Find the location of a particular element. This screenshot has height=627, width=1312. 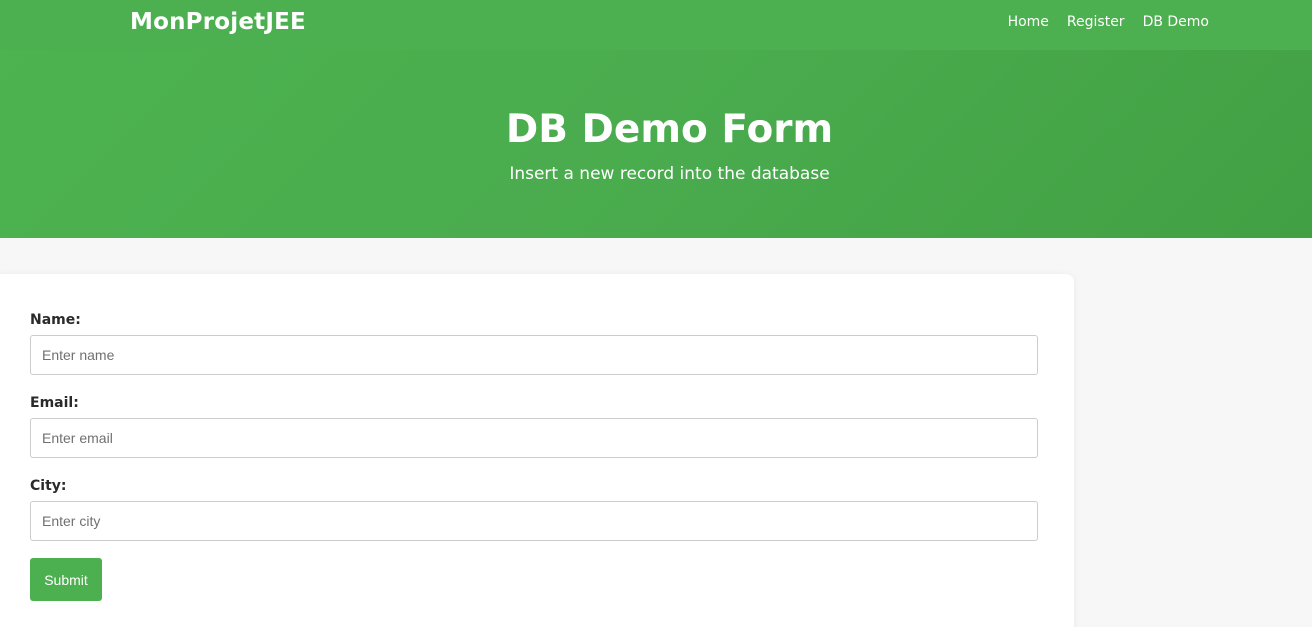

name-input is located at coordinates (534, 355).